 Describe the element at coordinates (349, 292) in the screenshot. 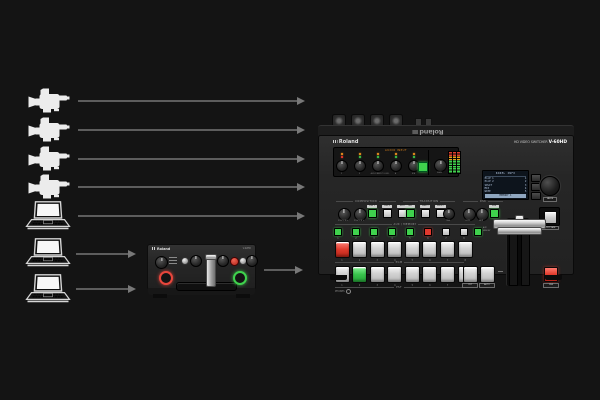

I see `phones-jack-icon` at that location.